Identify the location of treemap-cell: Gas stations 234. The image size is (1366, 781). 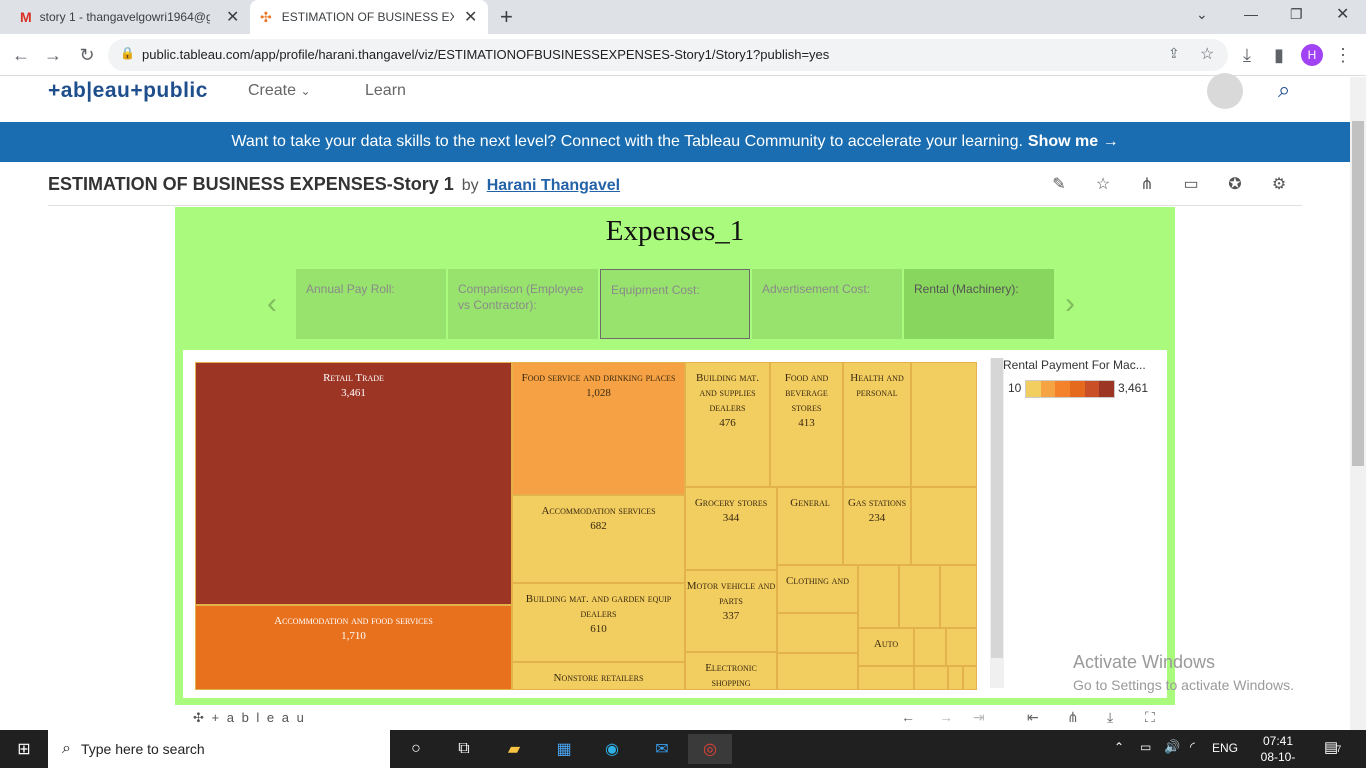
(877, 526).